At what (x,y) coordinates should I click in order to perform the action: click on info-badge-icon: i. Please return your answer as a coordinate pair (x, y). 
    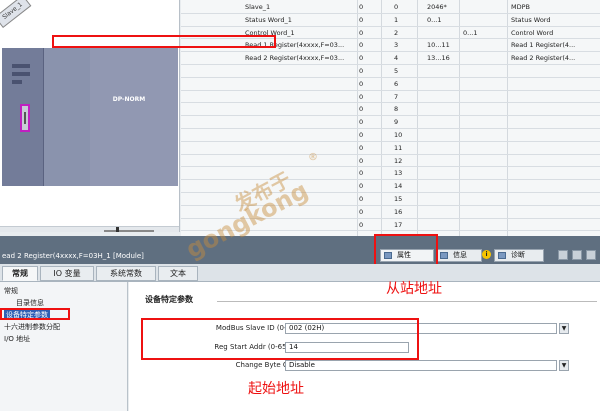
    Looking at the image, I should click on (486, 254).